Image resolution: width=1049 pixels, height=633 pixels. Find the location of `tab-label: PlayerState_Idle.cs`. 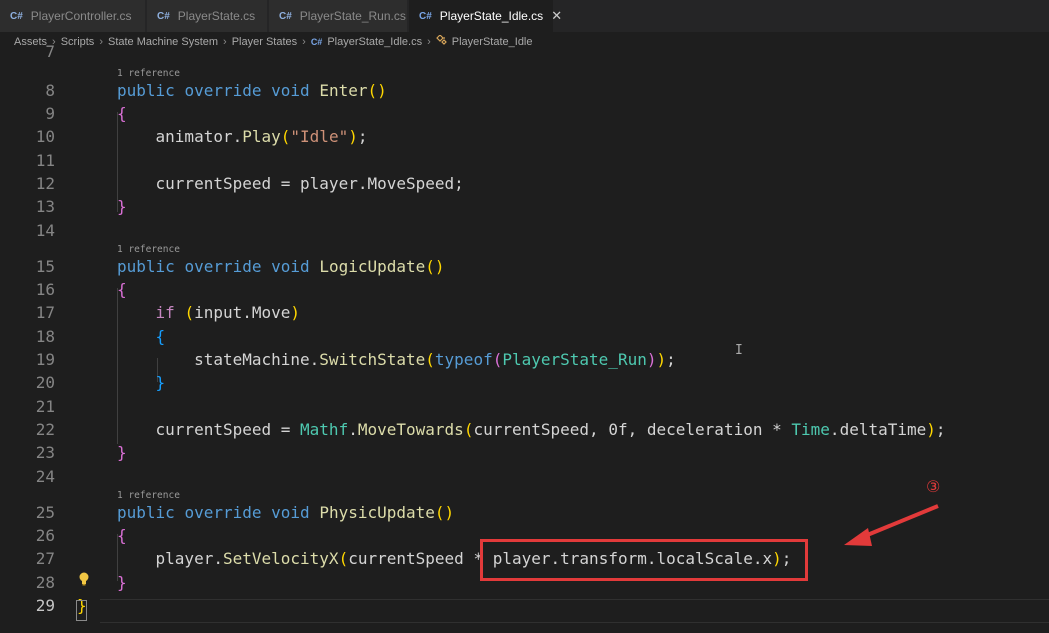

tab-label: PlayerState_Idle.cs is located at coordinates (491, 16).